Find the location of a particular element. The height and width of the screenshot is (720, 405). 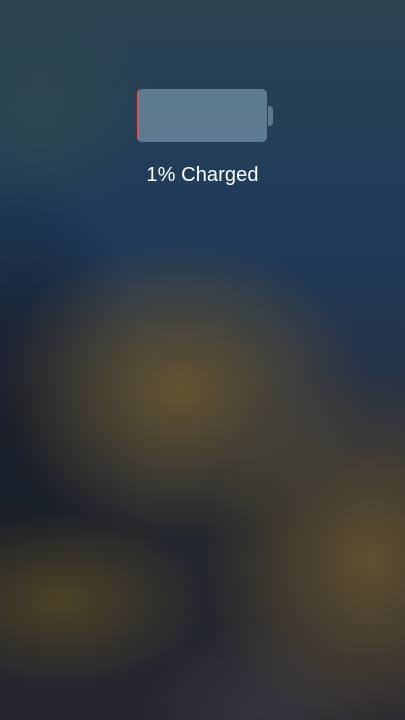

battery-body is located at coordinates (202, 115).